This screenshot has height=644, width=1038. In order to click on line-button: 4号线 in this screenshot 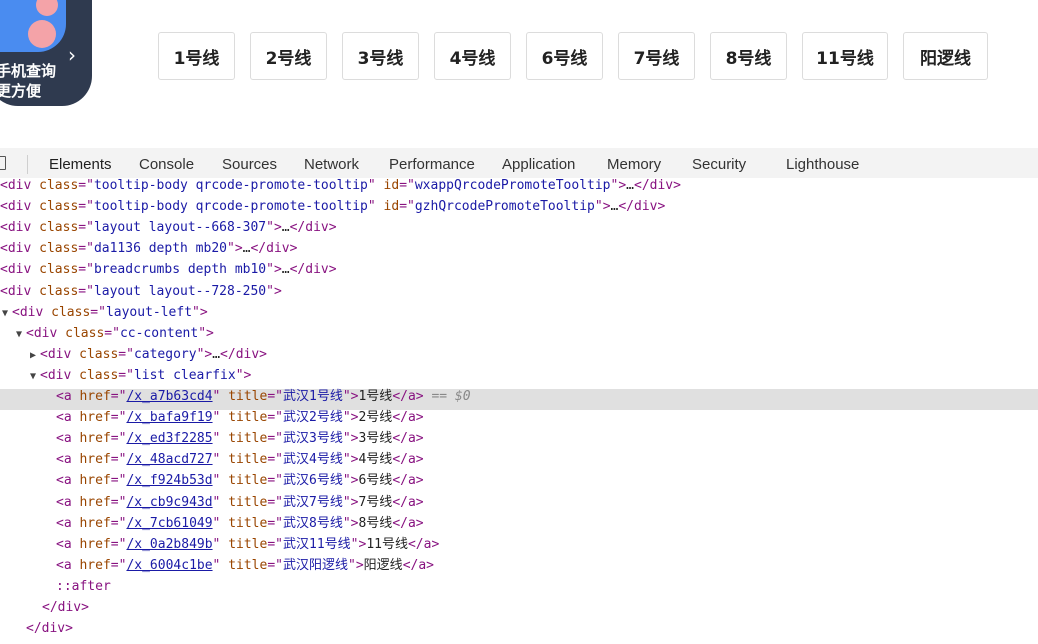, I will do `click(472, 56)`.